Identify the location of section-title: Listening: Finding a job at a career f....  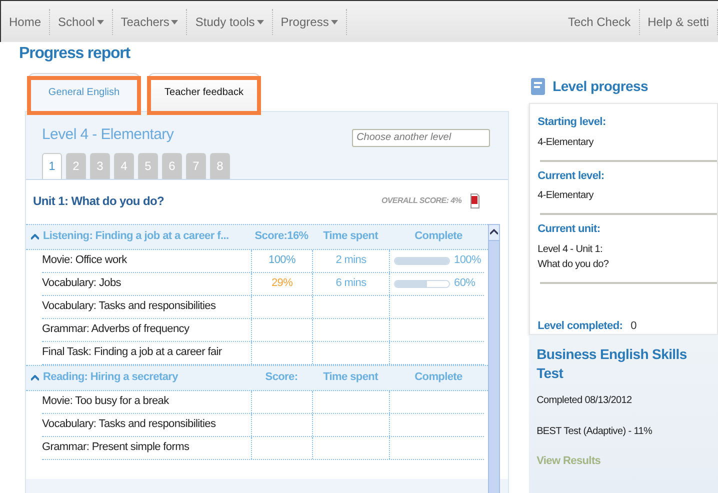
(136, 236).